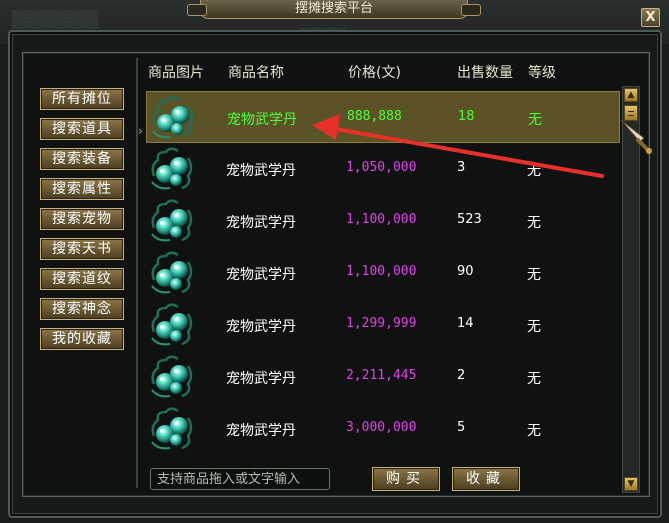 The height and width of the screenshot is (523, 669). I want to click on table-row: 宠物武学丹 1,299,999 14 无, so click(383, 325).